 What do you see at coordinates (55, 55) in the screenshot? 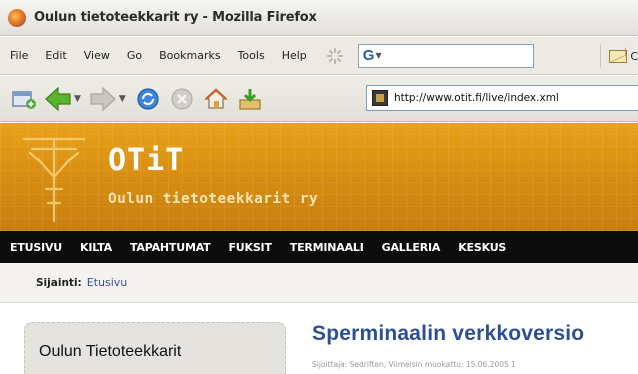
I see `menu-edit: Edit` at bounding box center [55, 55].